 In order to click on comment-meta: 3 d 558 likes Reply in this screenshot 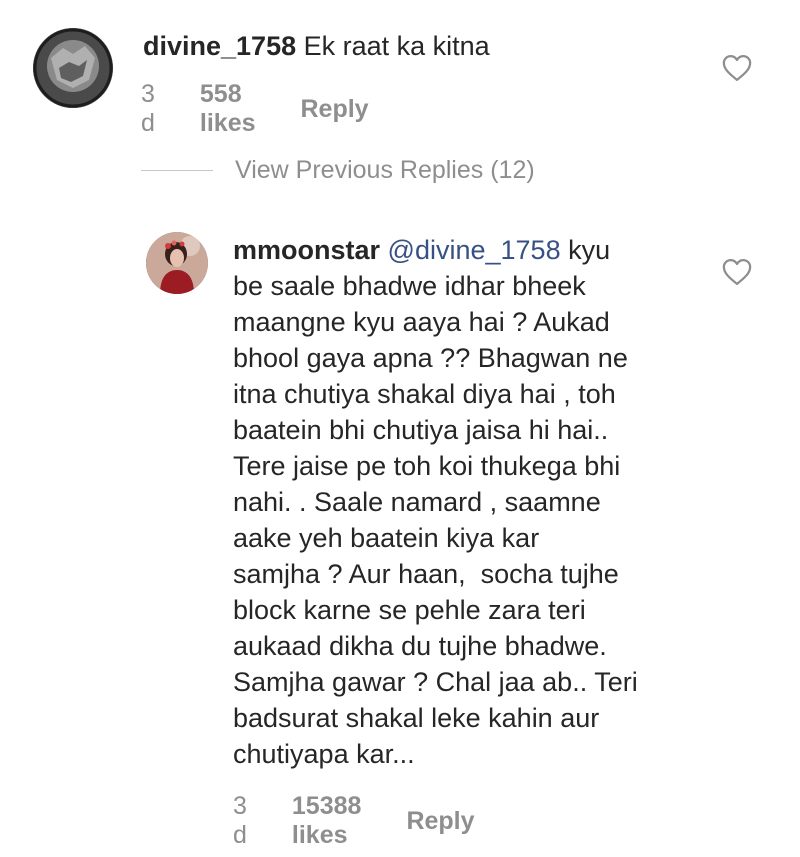, I will do `click(255, 109)`.